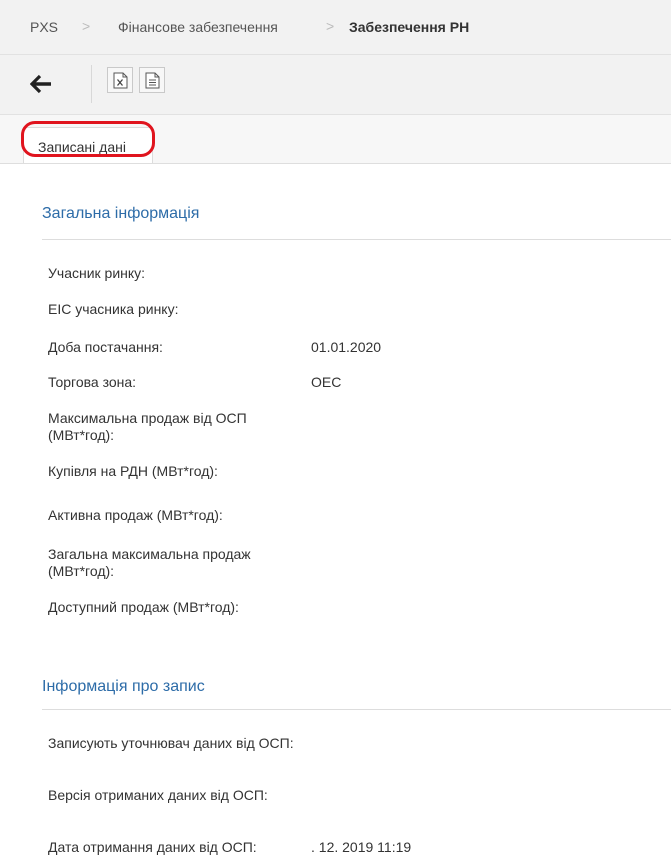 This screenshot has width=671, height=857. I want to click on field-value-received-date: . 12. 2019 11:19, so click(361, 847).